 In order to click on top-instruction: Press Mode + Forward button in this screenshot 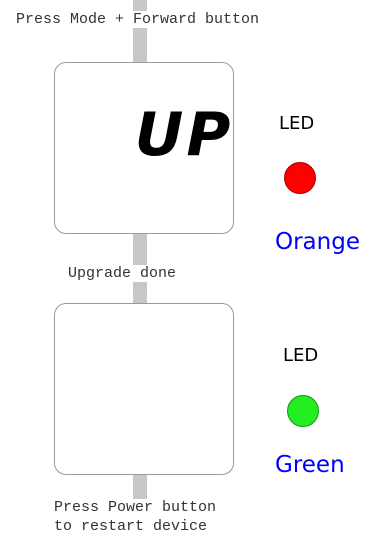, I will do `click(138, 19)`.